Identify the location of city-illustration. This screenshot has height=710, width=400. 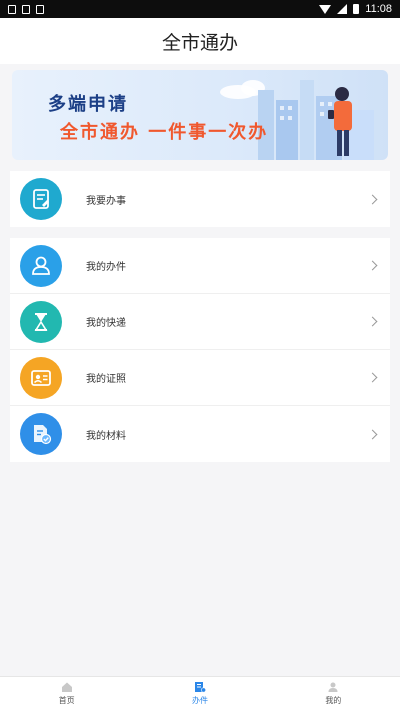
(297, 120).